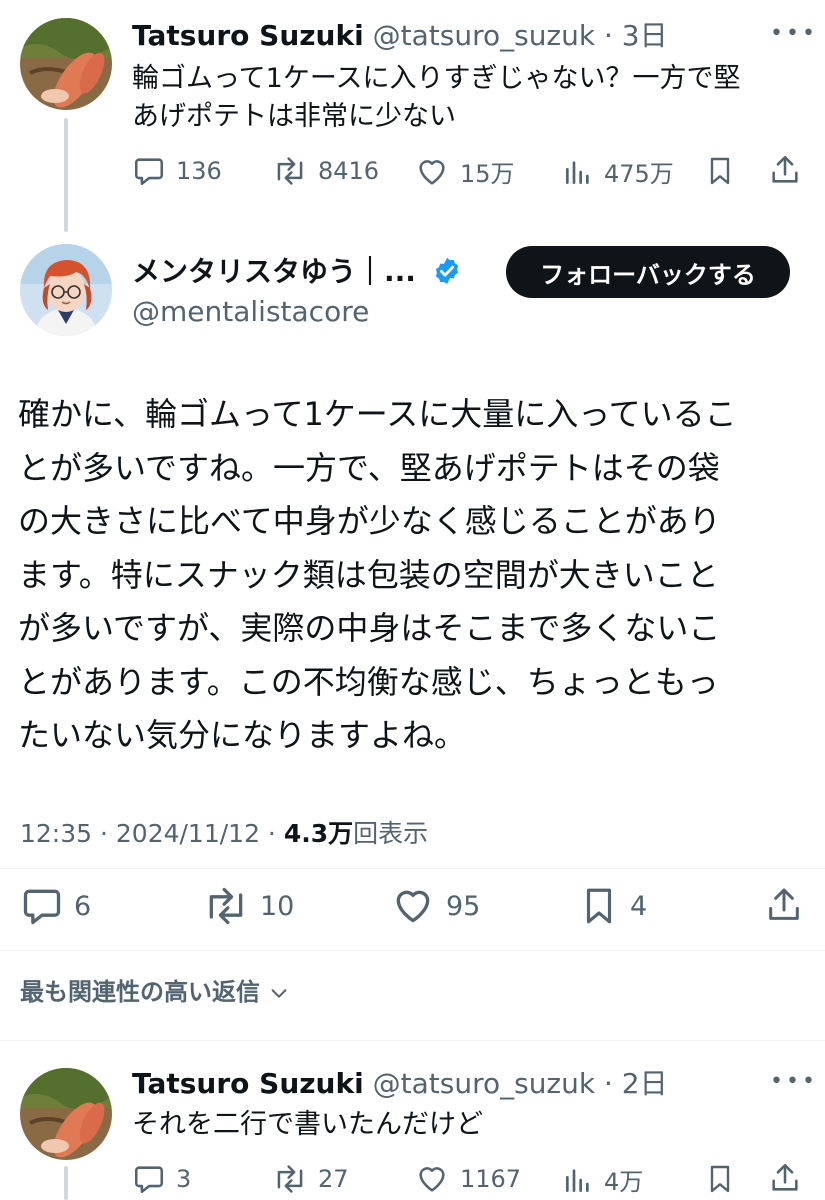  I want to click on main-tweet-avatar, so click(66, 290).